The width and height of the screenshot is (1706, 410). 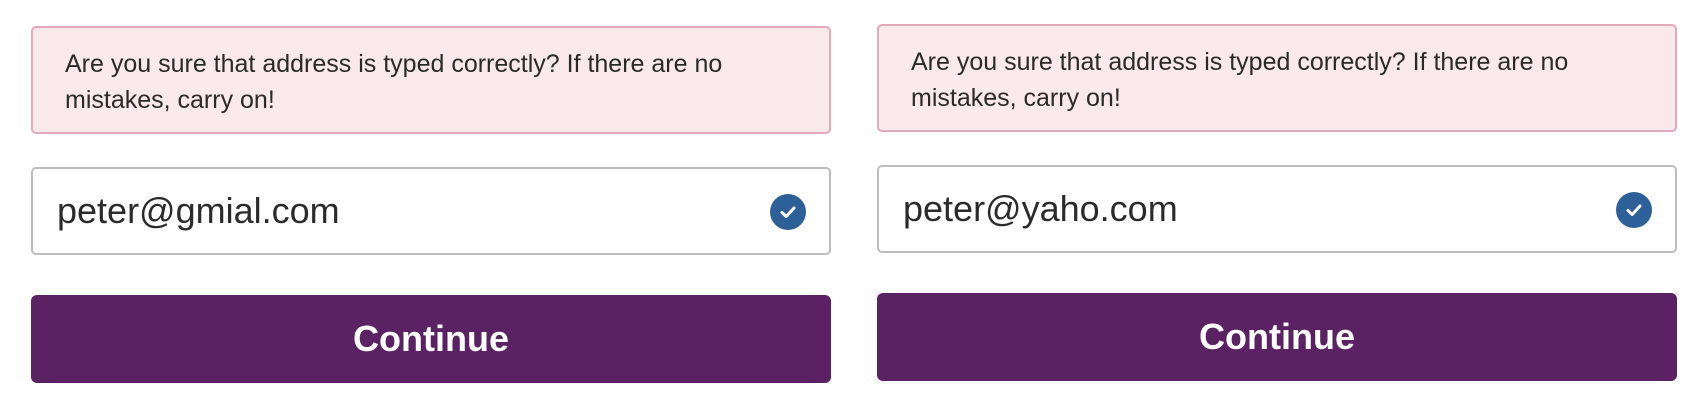 I want to click on email-field-value: peter@yaho.com, so click(x=1040, y=209).